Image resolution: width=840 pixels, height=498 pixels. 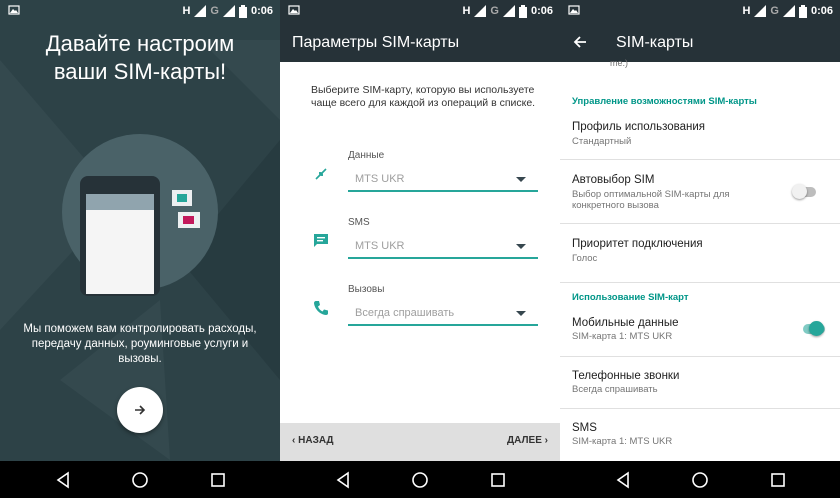 I want to click on sms-item: SMS SIM-карта 1: MTS UKR, so click(x=700, y=435).